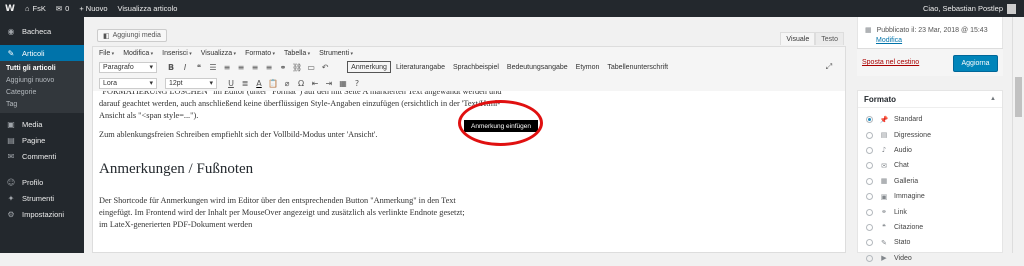 The image size is (1024, 266). What do you see at coordinates (930, 211) in the screenshot?
I see `format-option-link: ⚭ Link` at bounding box center [930, 211].